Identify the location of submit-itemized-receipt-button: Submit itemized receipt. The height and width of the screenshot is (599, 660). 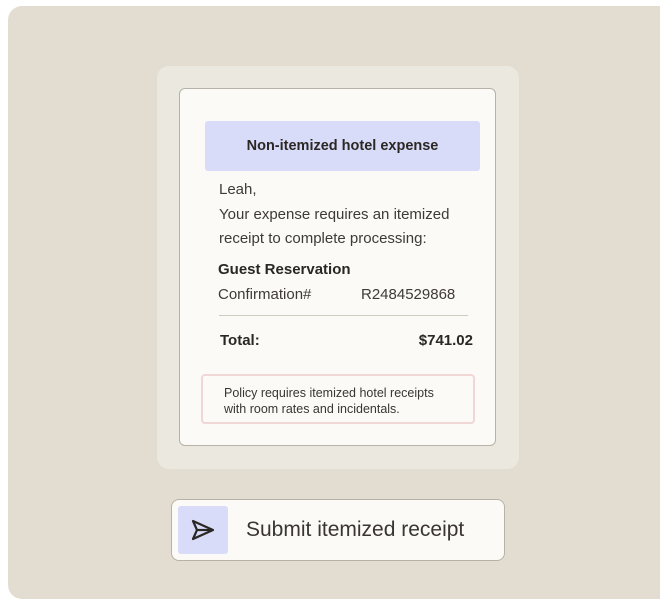
(338, 530).